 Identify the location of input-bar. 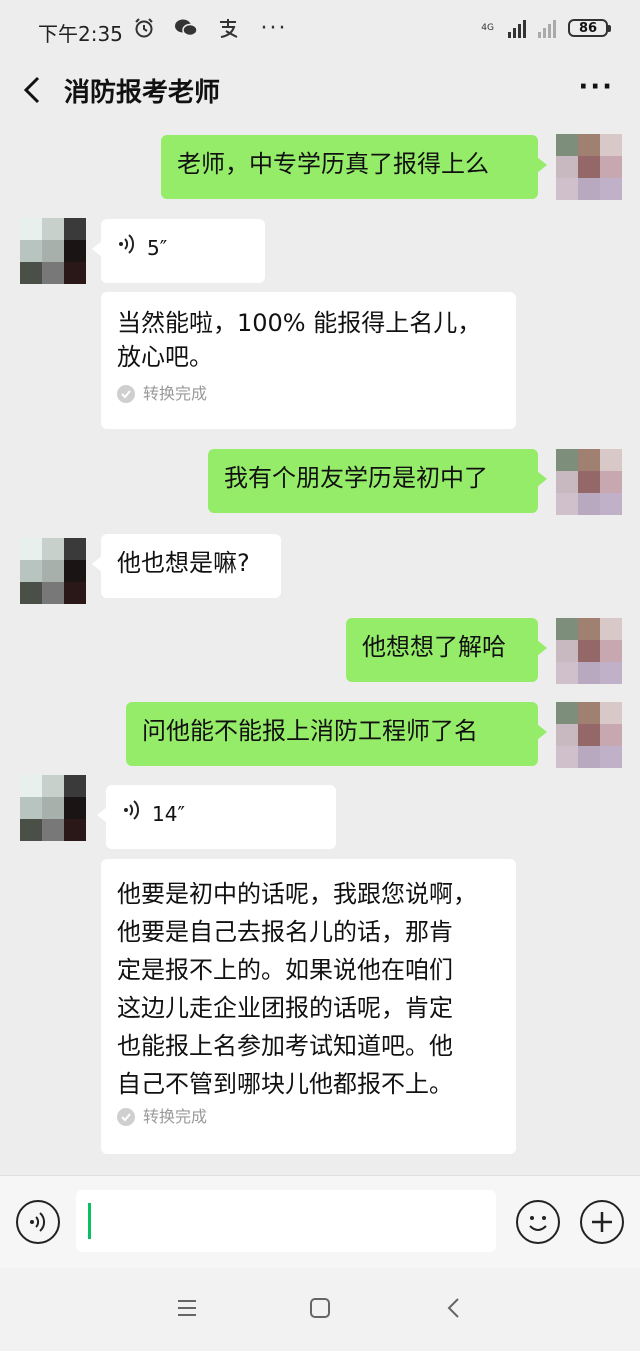
(320, 1221).